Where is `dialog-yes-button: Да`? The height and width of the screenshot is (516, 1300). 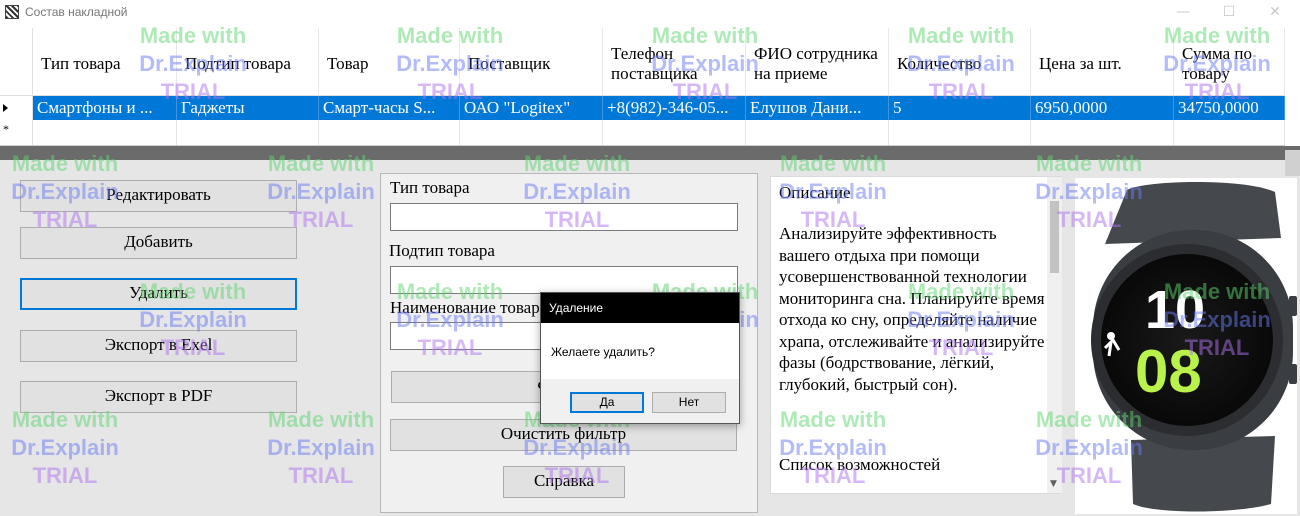
dialog-yes-button: Да is located at coordinates (607, 402).